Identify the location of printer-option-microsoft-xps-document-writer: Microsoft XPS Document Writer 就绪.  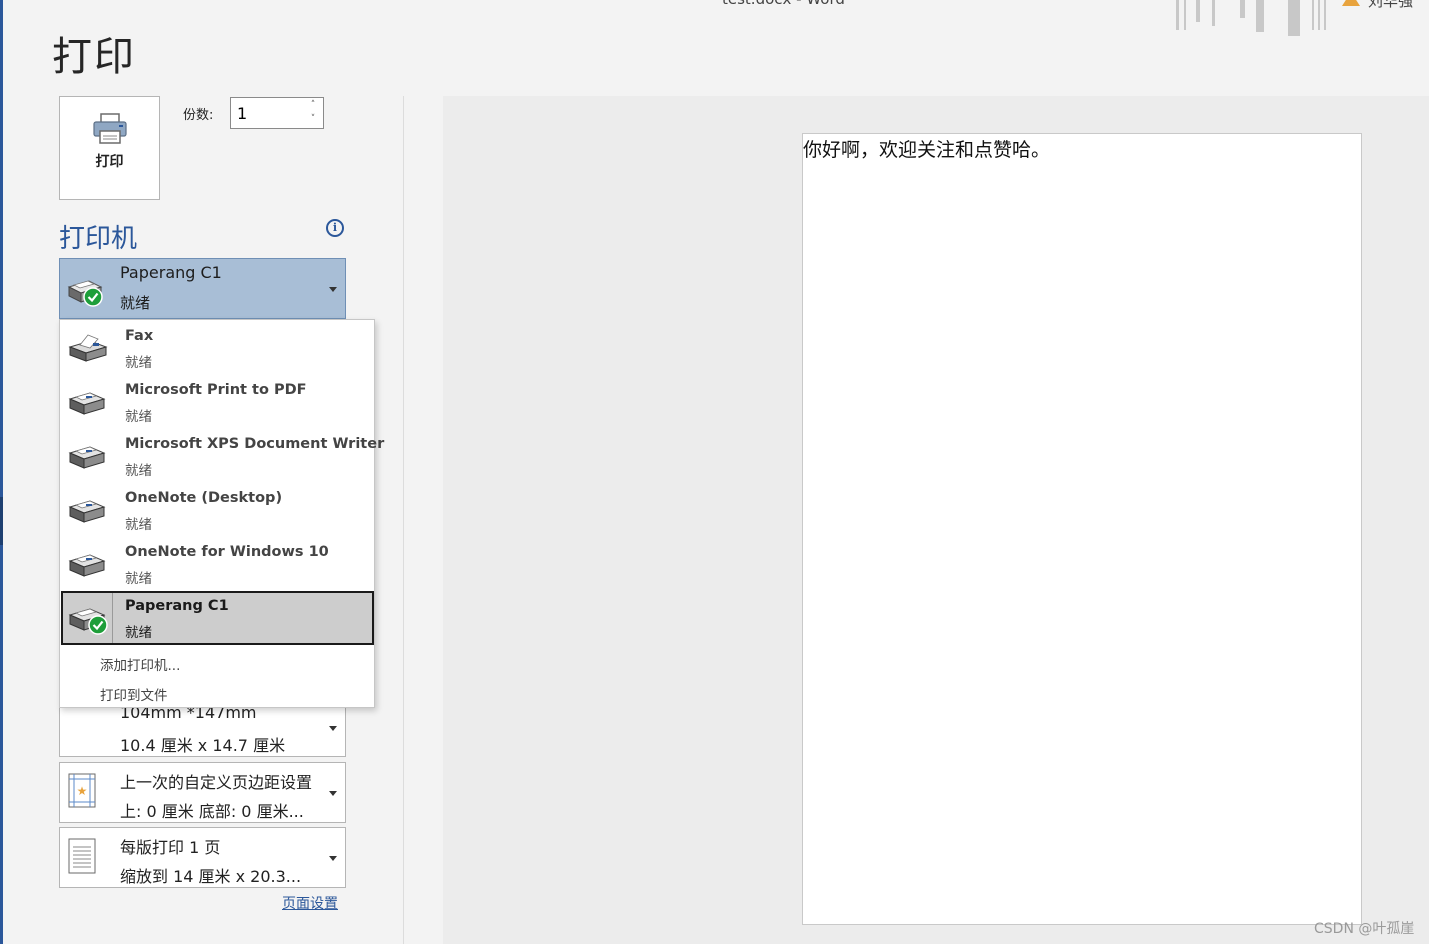
(223, 456).